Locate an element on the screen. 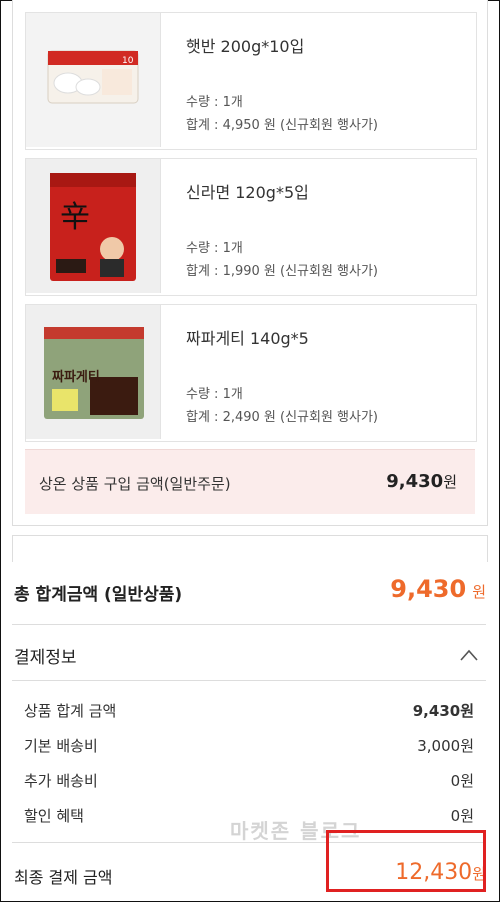 This screenshot has height=902, width=500. subtotal-label: 상온 상품 구입 금액(일반주문) is located at coordinates (135, 484).